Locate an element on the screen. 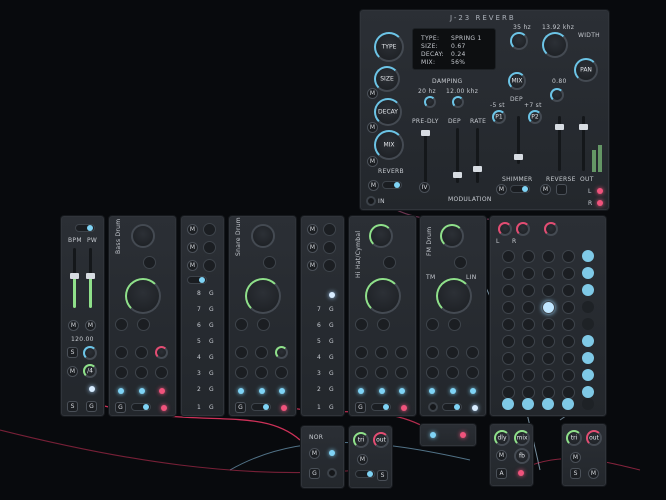 The width and height of the screenshot is (666, 500). bass-env-icon is located at coordinates (121, 324).